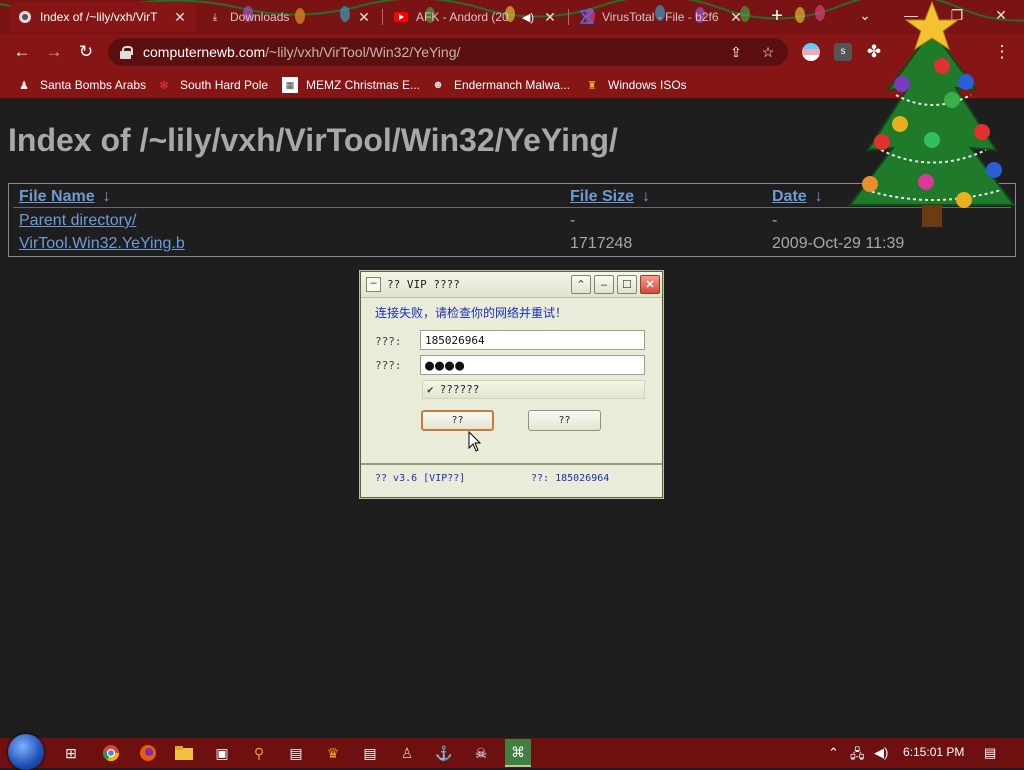 The image size is (1024, 770). I want to click on tab-directory-index: Index of /~lily/vxh/VirT ✕, so click(103, 17).